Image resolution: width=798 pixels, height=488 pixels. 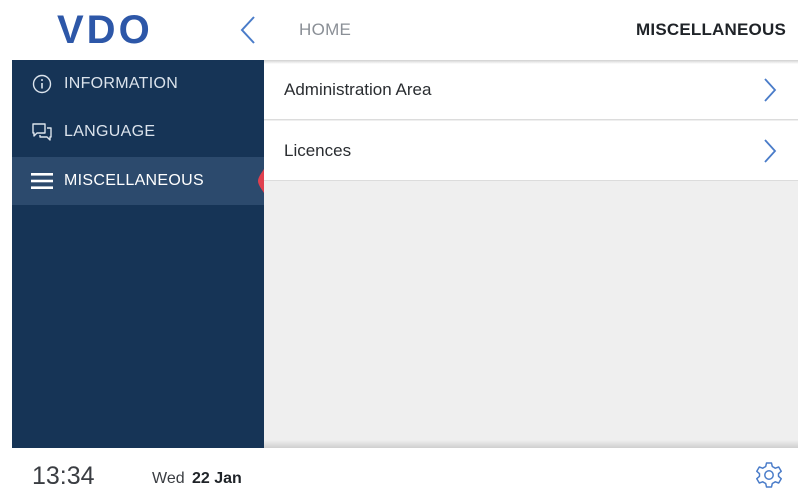 I want to click on menu-icon, so click(x=42, y=181).